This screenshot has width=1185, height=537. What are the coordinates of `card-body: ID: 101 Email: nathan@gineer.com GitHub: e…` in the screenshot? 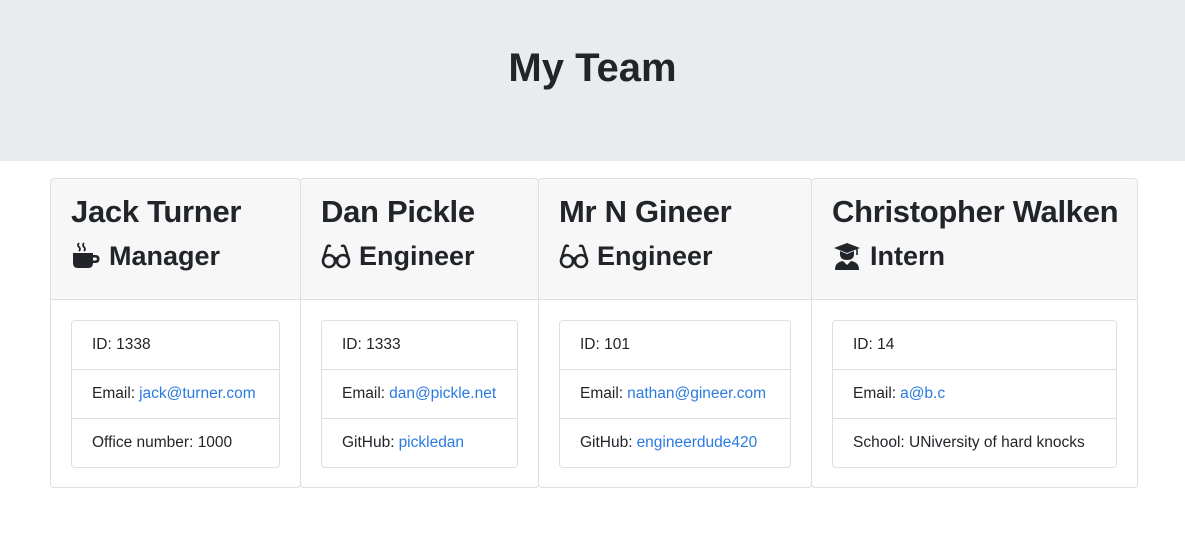 It's located at (675, 384).